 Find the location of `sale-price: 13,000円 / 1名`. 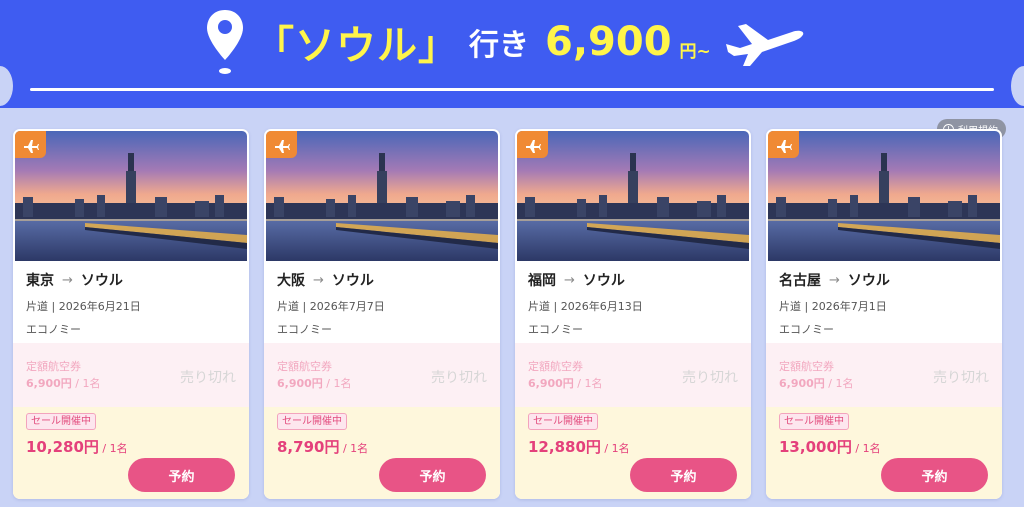

sale-price: 13,000円 / 1名 is located at coordinates (830, 447).